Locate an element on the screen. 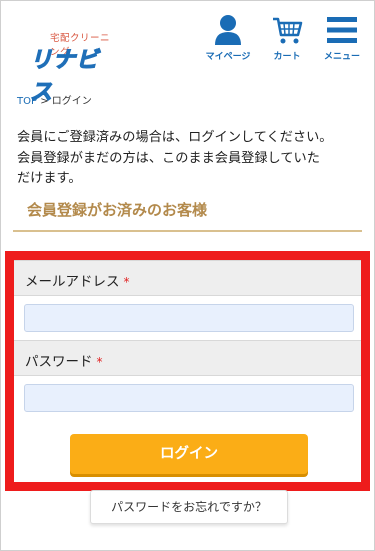 Image resolution: width=375 pixels, height=551 pixels. menu-icon is located at coordinates (342, 30).